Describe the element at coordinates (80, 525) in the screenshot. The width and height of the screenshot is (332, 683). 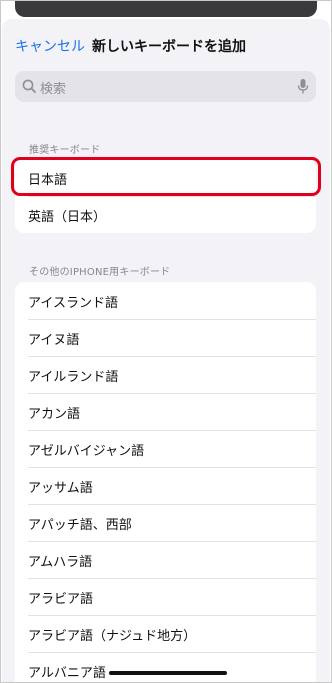
I see `list-item-label: アパッチ語、西部` at that location.